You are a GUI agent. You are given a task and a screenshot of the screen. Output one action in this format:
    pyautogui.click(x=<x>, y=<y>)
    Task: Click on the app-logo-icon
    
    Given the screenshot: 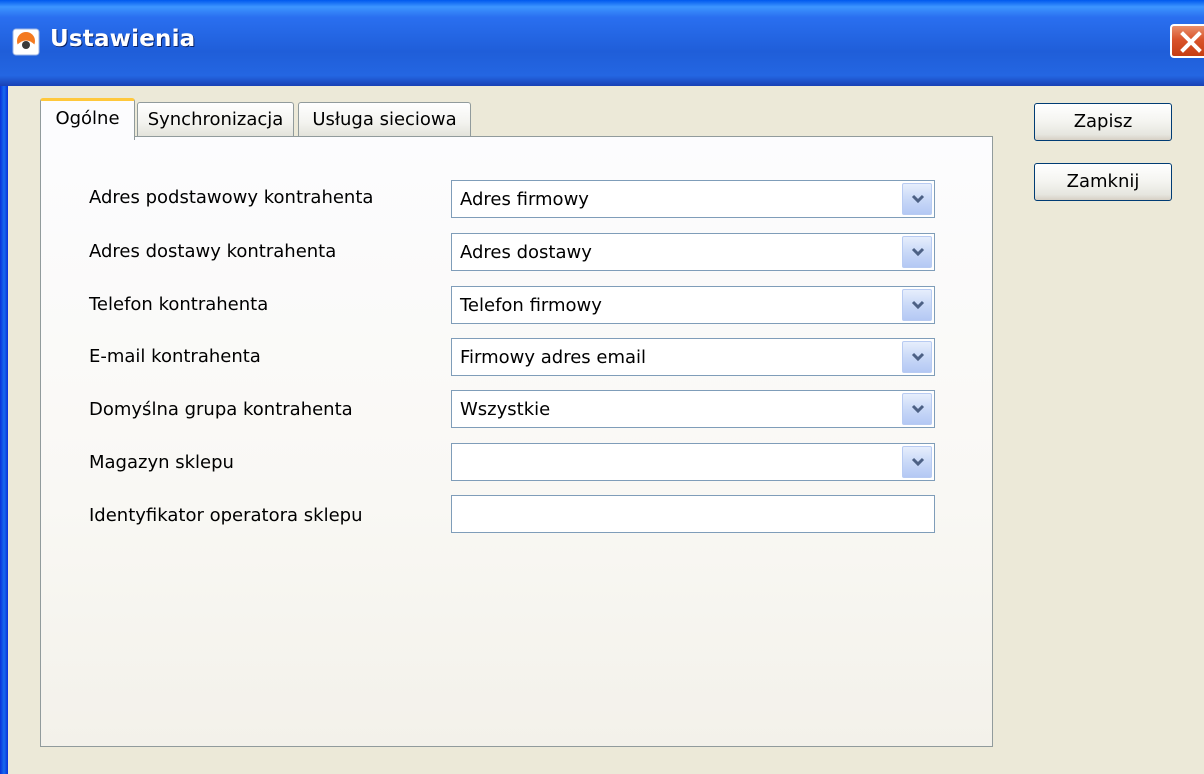 What is the action you would take?
    pyautogui.click(x=26, y=42)
    